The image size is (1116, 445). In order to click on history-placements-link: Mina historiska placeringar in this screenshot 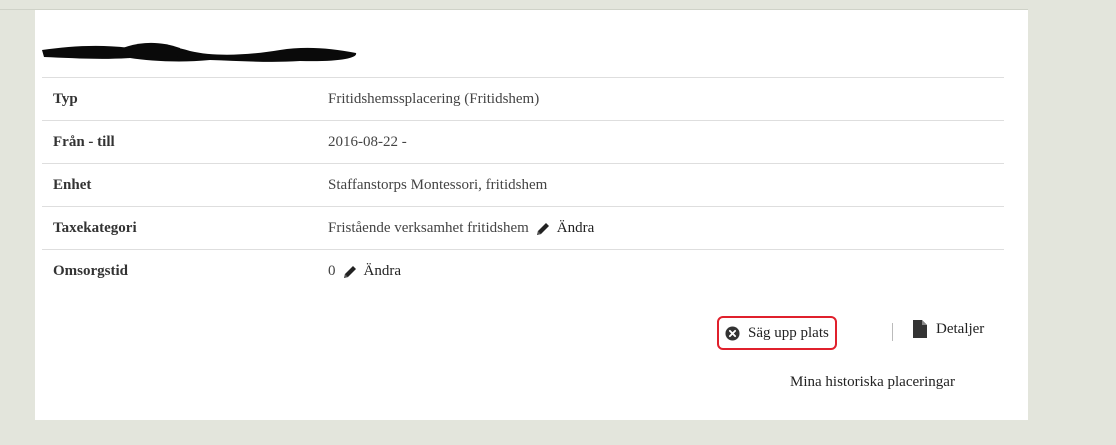, I will do `click(872, 382)`.